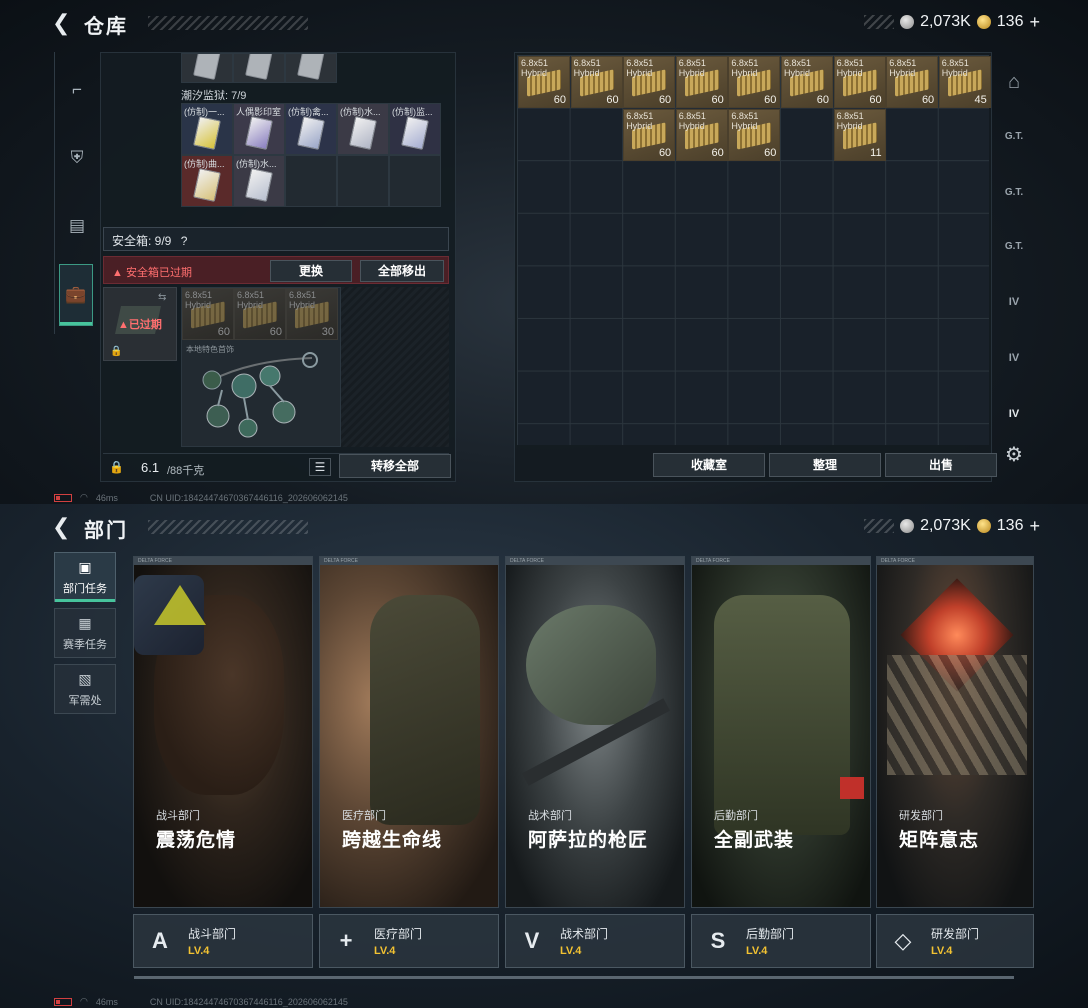 This screenshot has height=1008, width=1088. What do you see at coordinates (76, 295) in the screenshot?
I see `briefcase-icon: 💼` at bounding box center [76, 295].